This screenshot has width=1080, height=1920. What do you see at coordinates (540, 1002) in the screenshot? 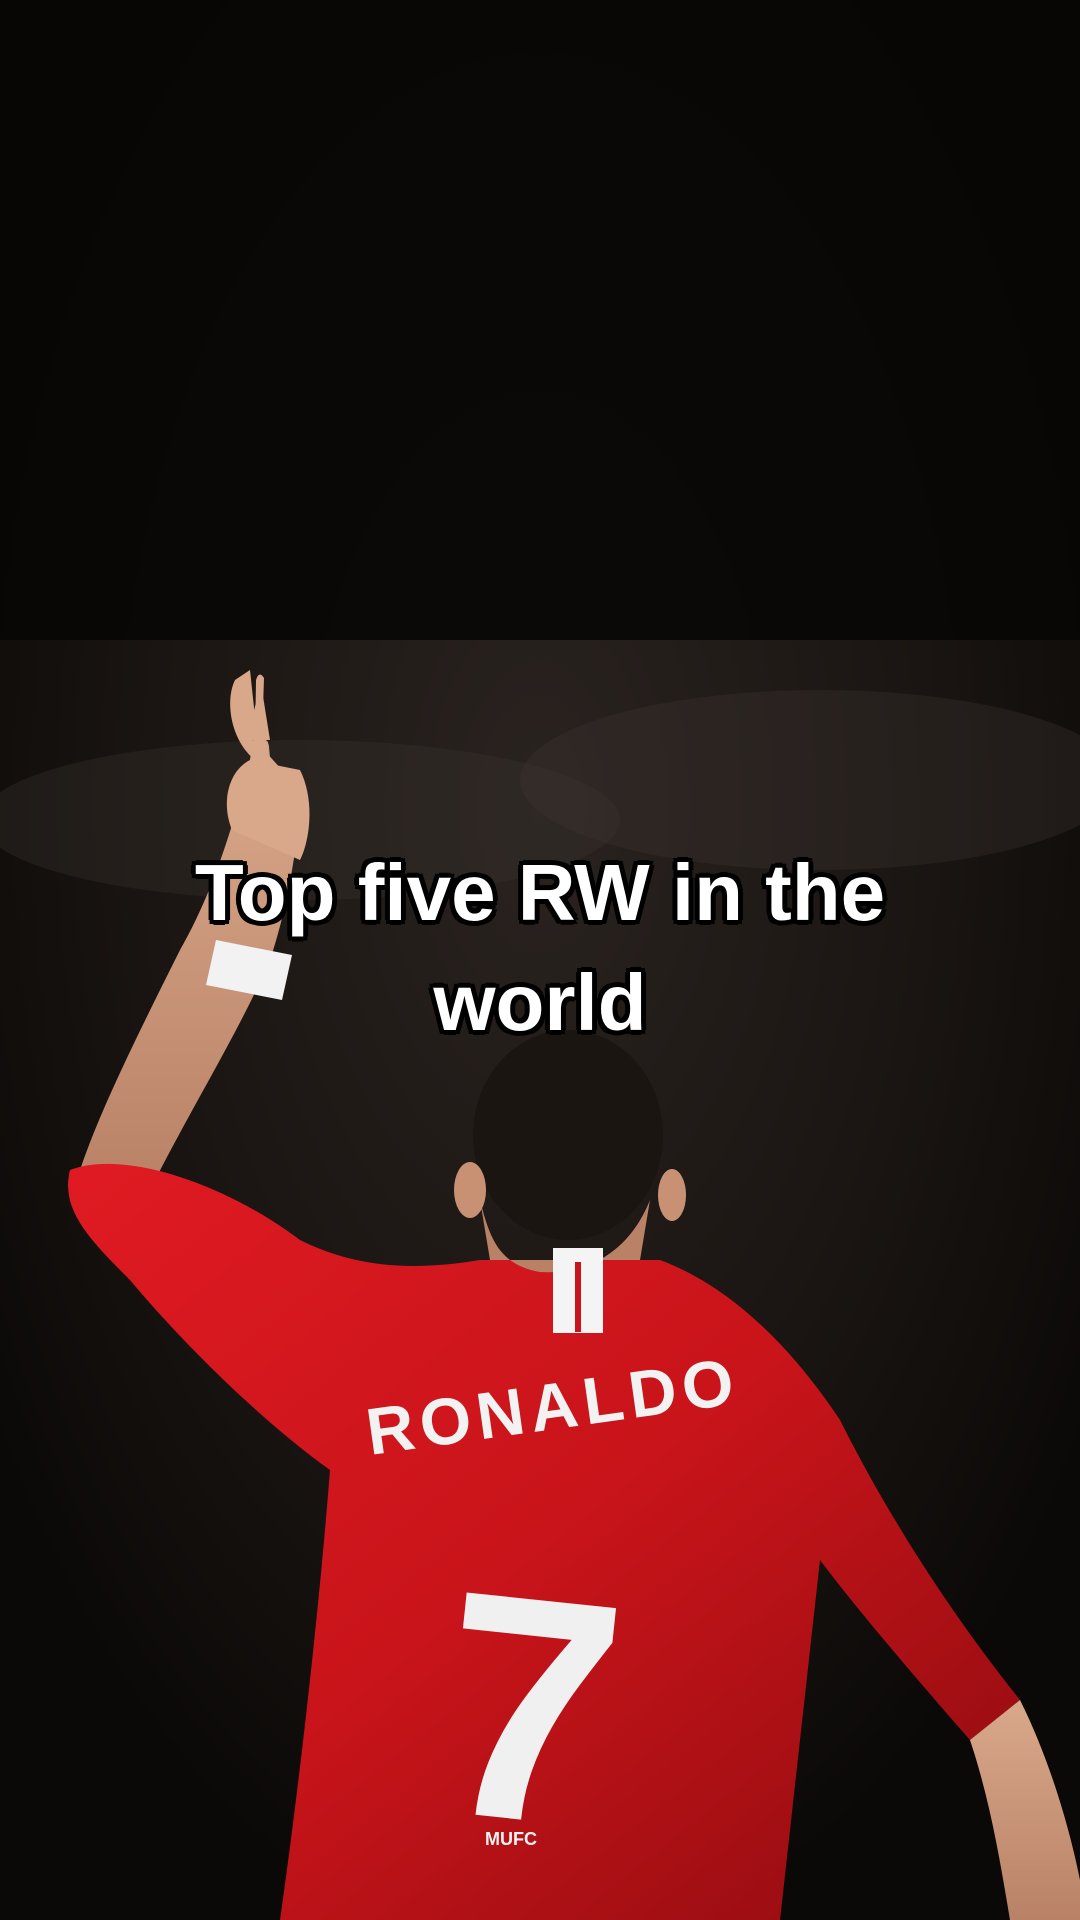
I see `caption-line-2: world` at bounding box center [540, 1002].